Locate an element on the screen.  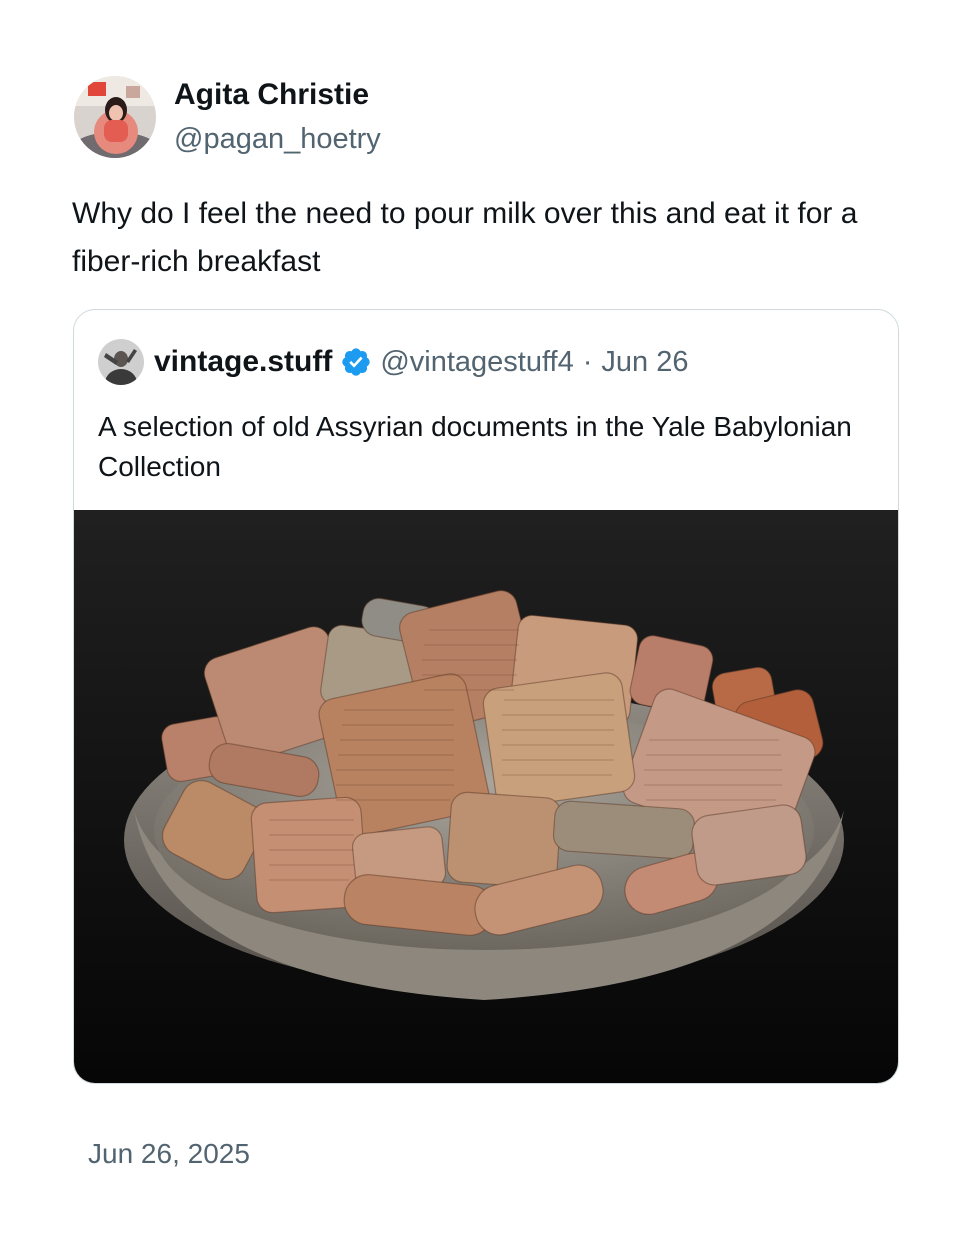
quoted-author-avatar is located at coordinates (121, 362).